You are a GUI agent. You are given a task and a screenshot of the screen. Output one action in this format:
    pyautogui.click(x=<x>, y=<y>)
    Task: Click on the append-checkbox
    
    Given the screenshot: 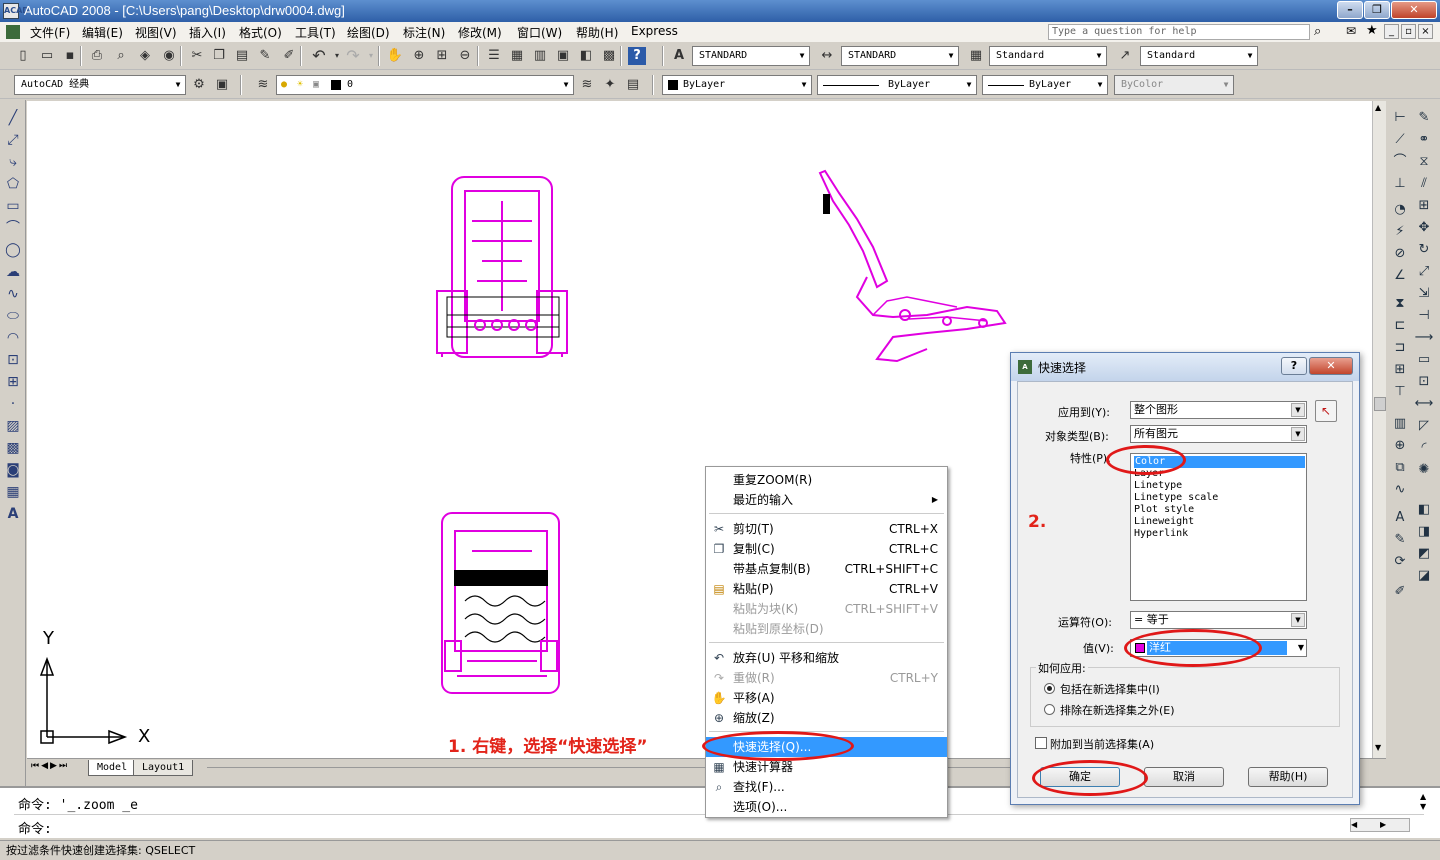 What is the action you would take?
    pyautogui.click(x=1041, y=743)
    